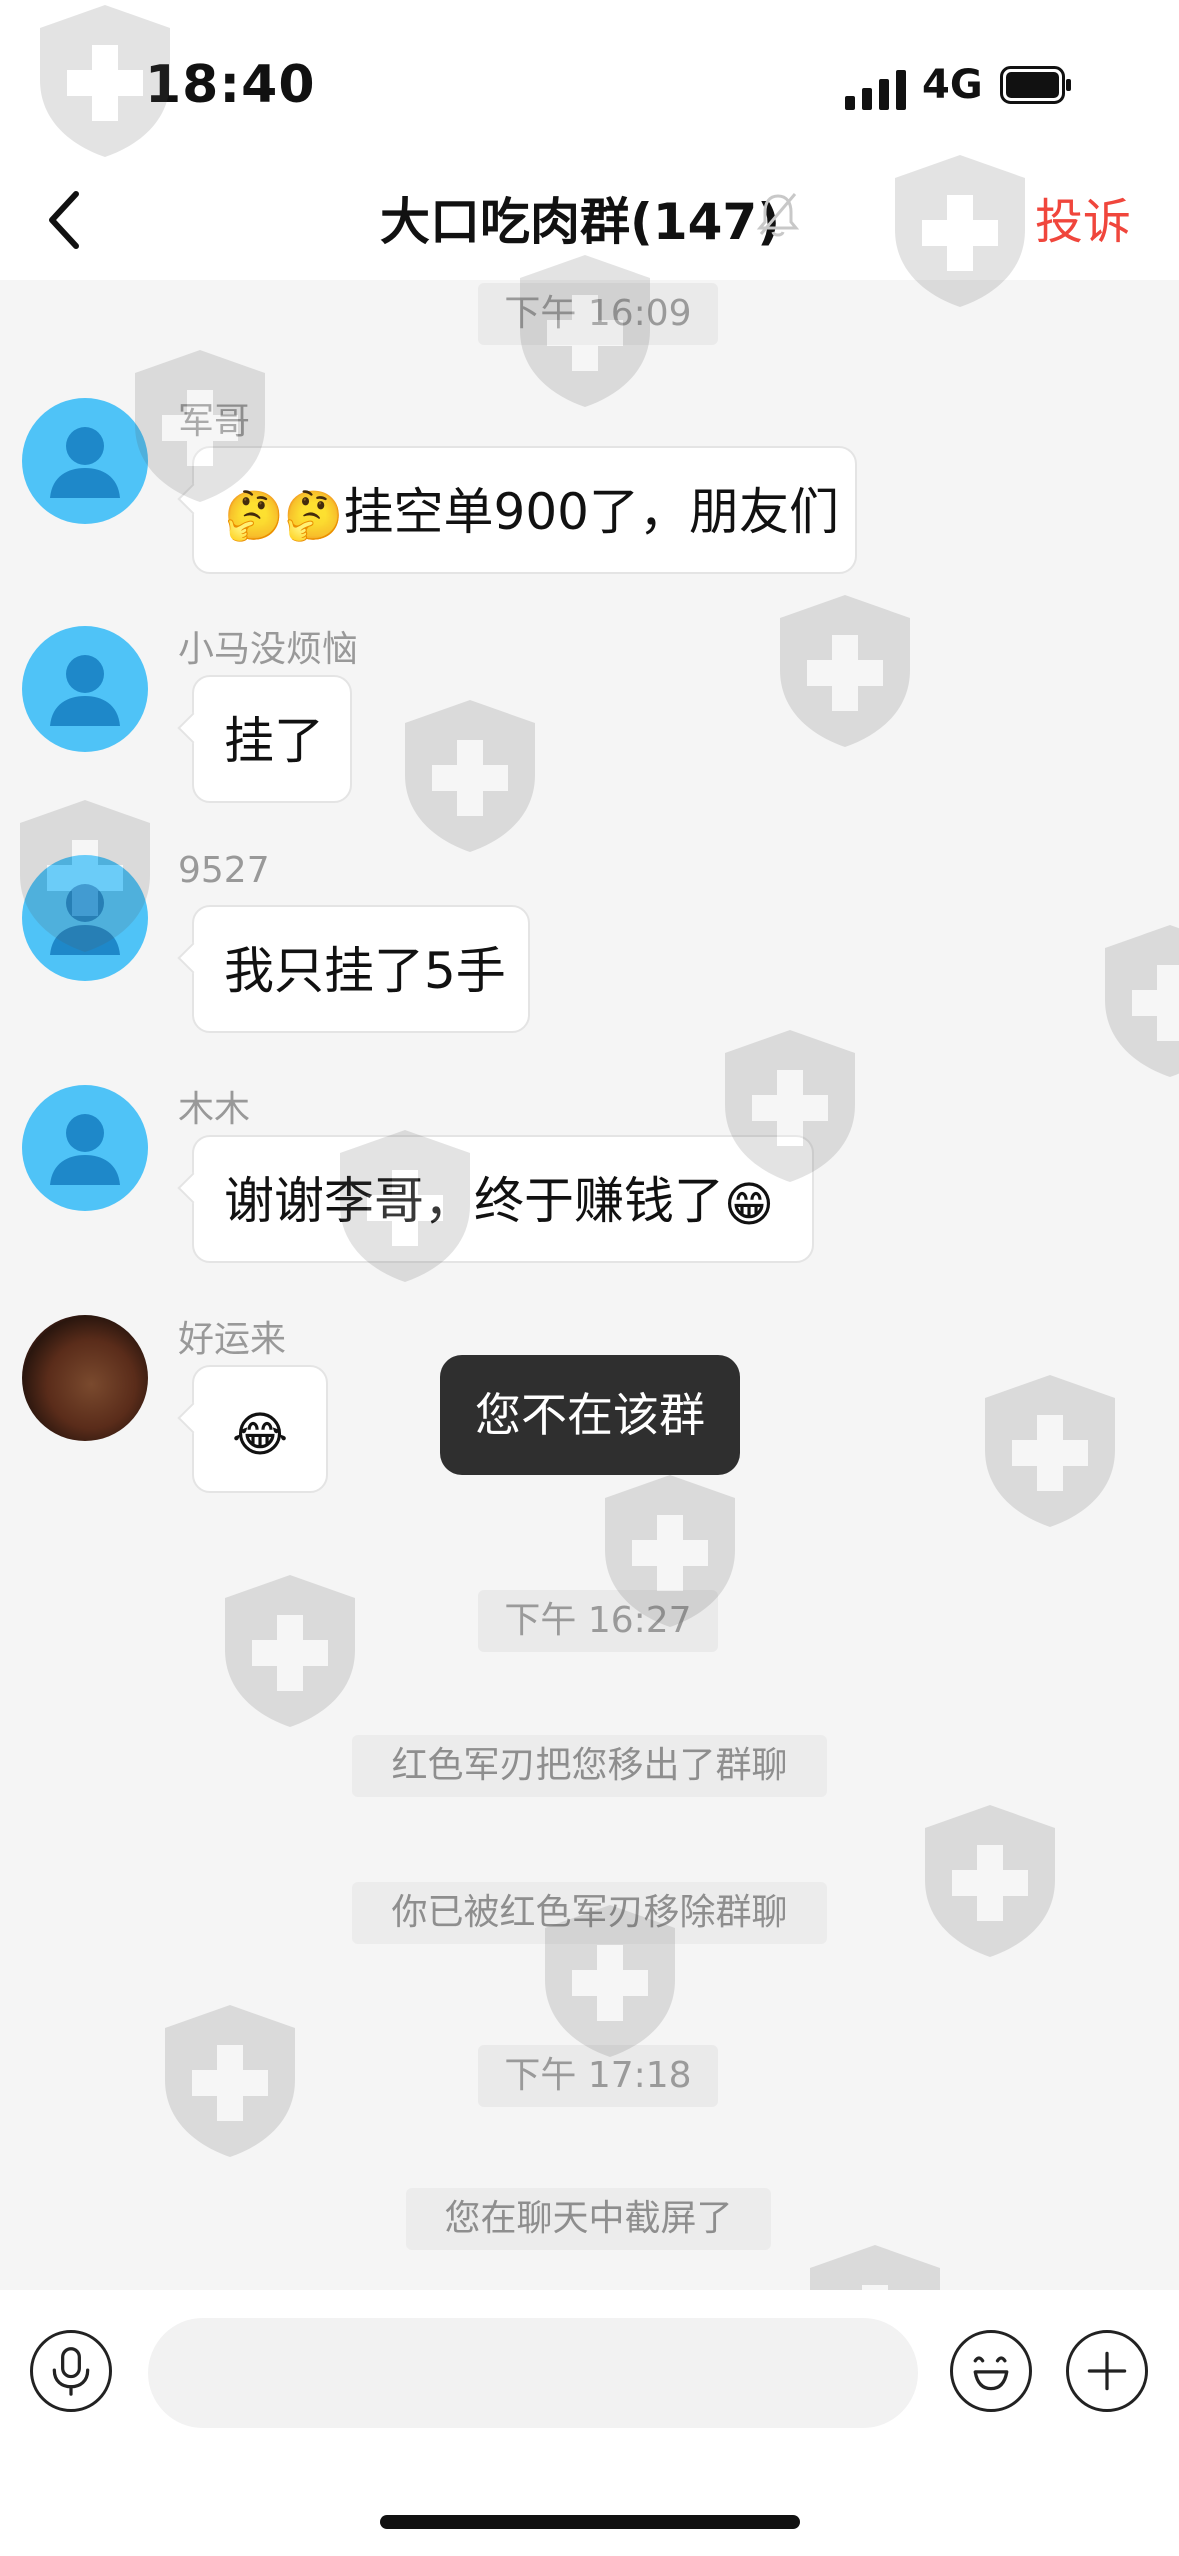 This screenshot has width=1179, height=2556. Describe the element at coordinates (952, 85) in the screenshot. I see `network-type: 4G` at that location.